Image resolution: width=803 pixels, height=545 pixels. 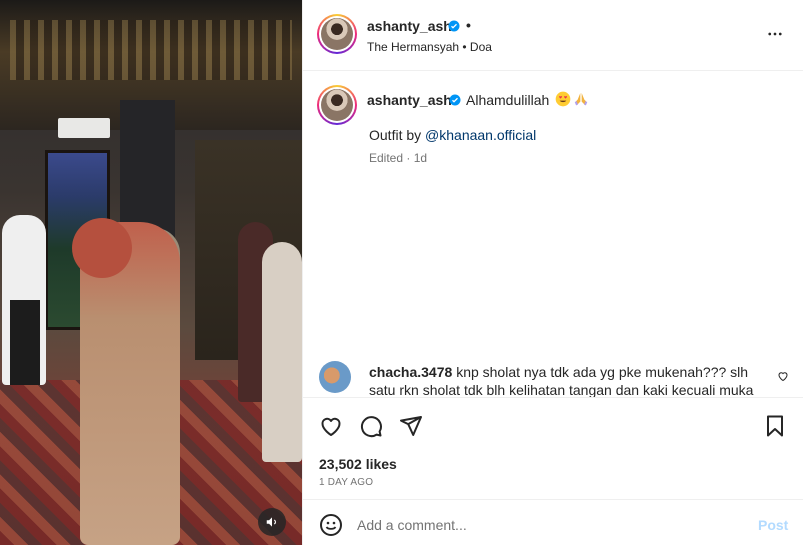 What do you see at coordinates (331, 426) in the screenshot?
I see `heart-icon` at bounding box center [331, 426].